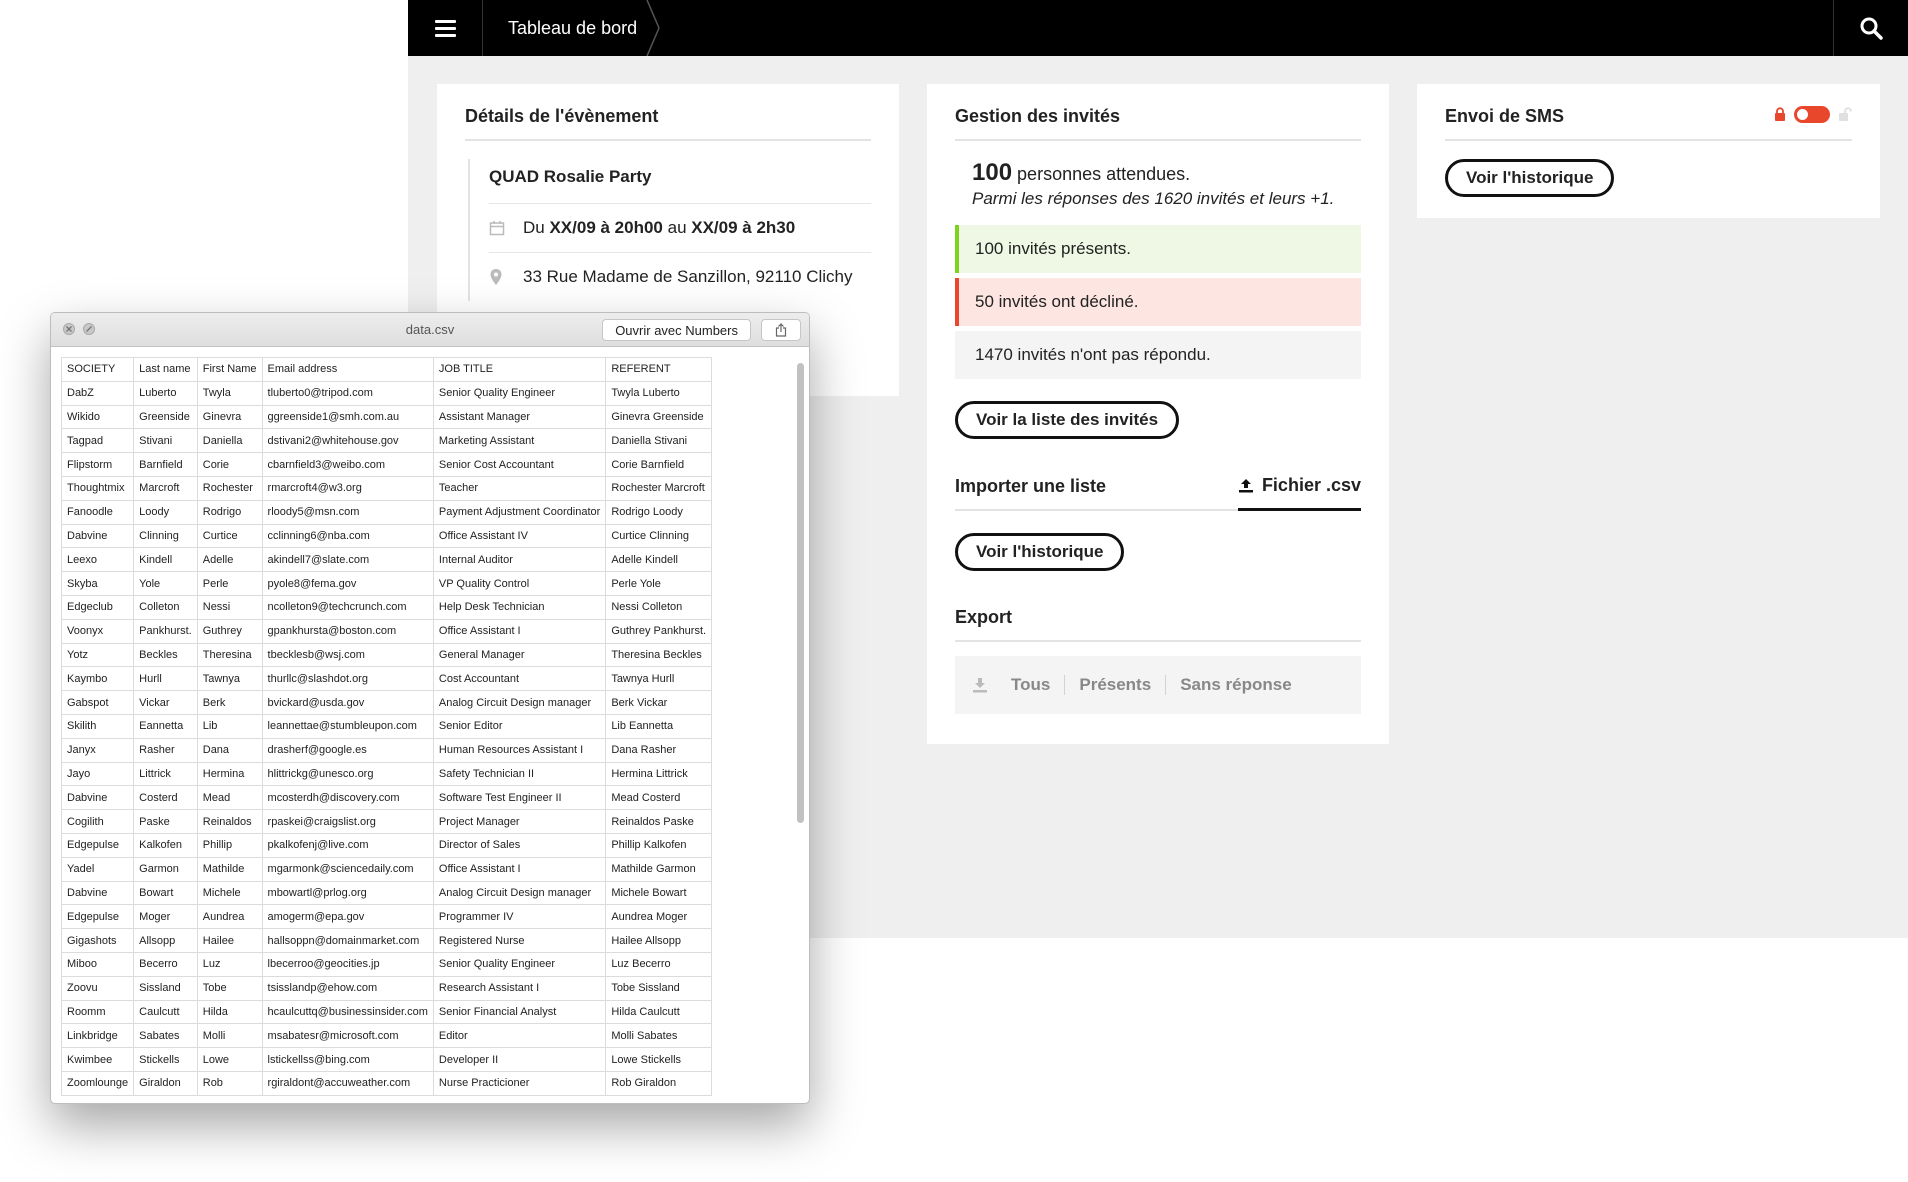 The image size is (1908, 1182). Describe the element at coordinates (519, 726) in the screenshot. I see `table-cell: Senior Editor` at that location.